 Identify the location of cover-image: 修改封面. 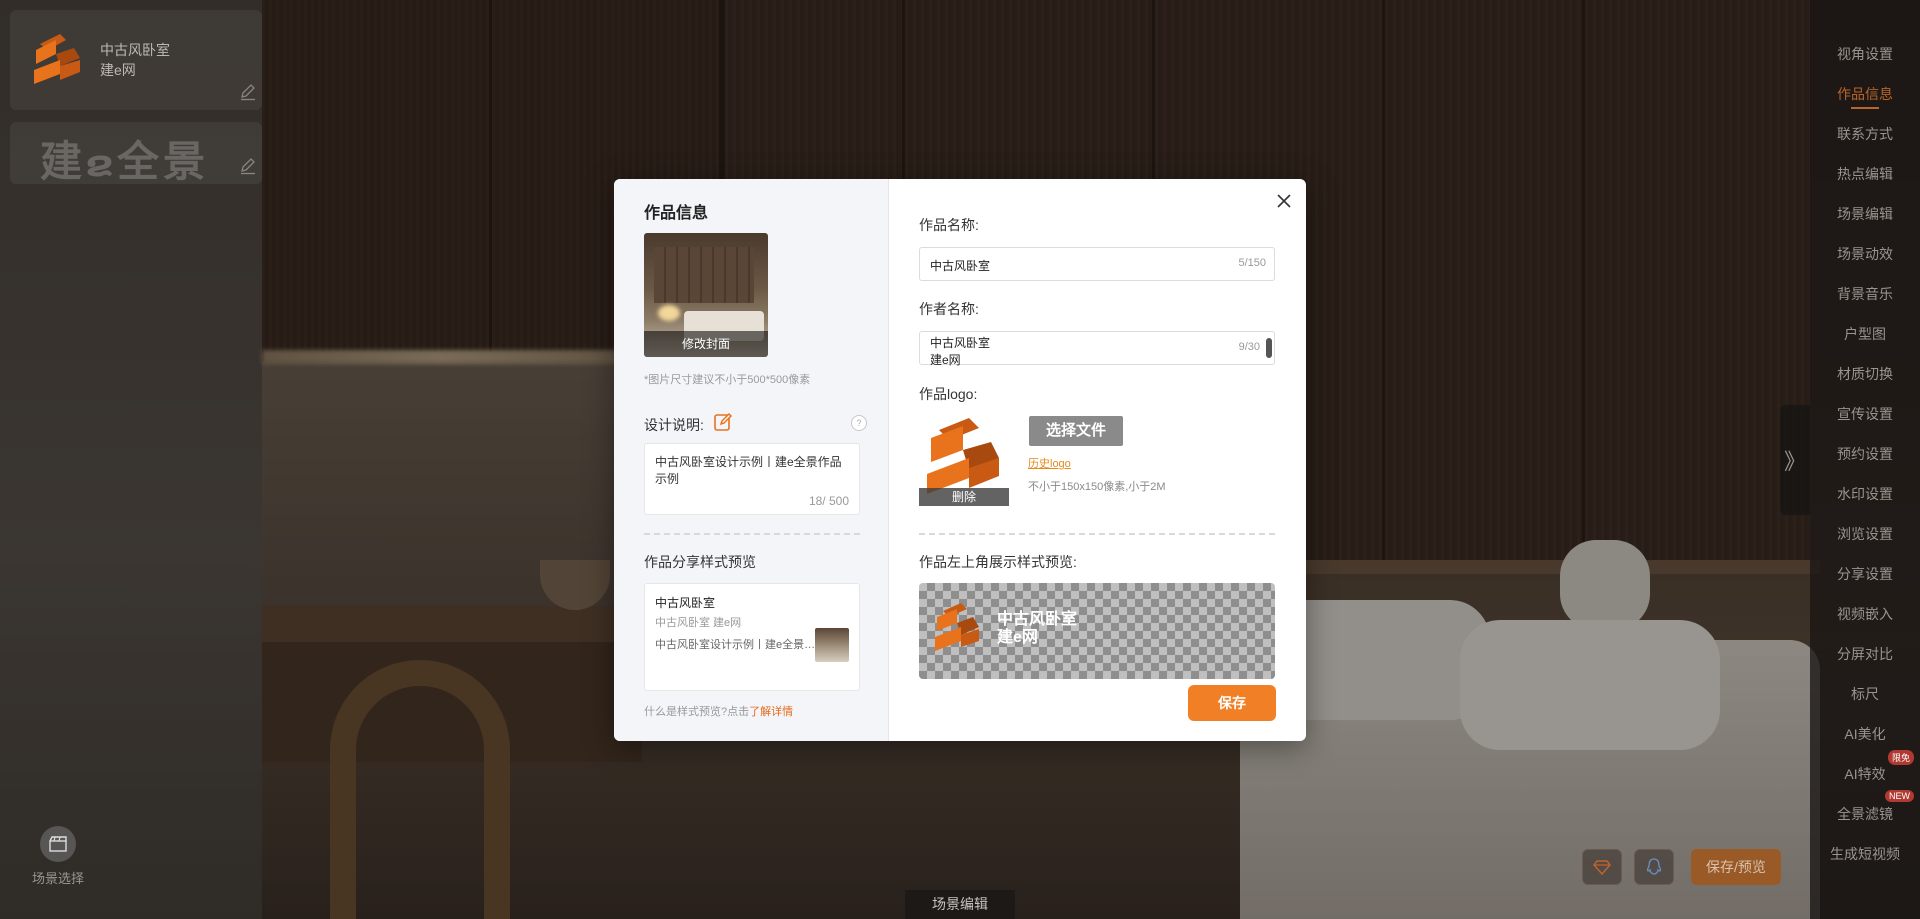
(706, 295).